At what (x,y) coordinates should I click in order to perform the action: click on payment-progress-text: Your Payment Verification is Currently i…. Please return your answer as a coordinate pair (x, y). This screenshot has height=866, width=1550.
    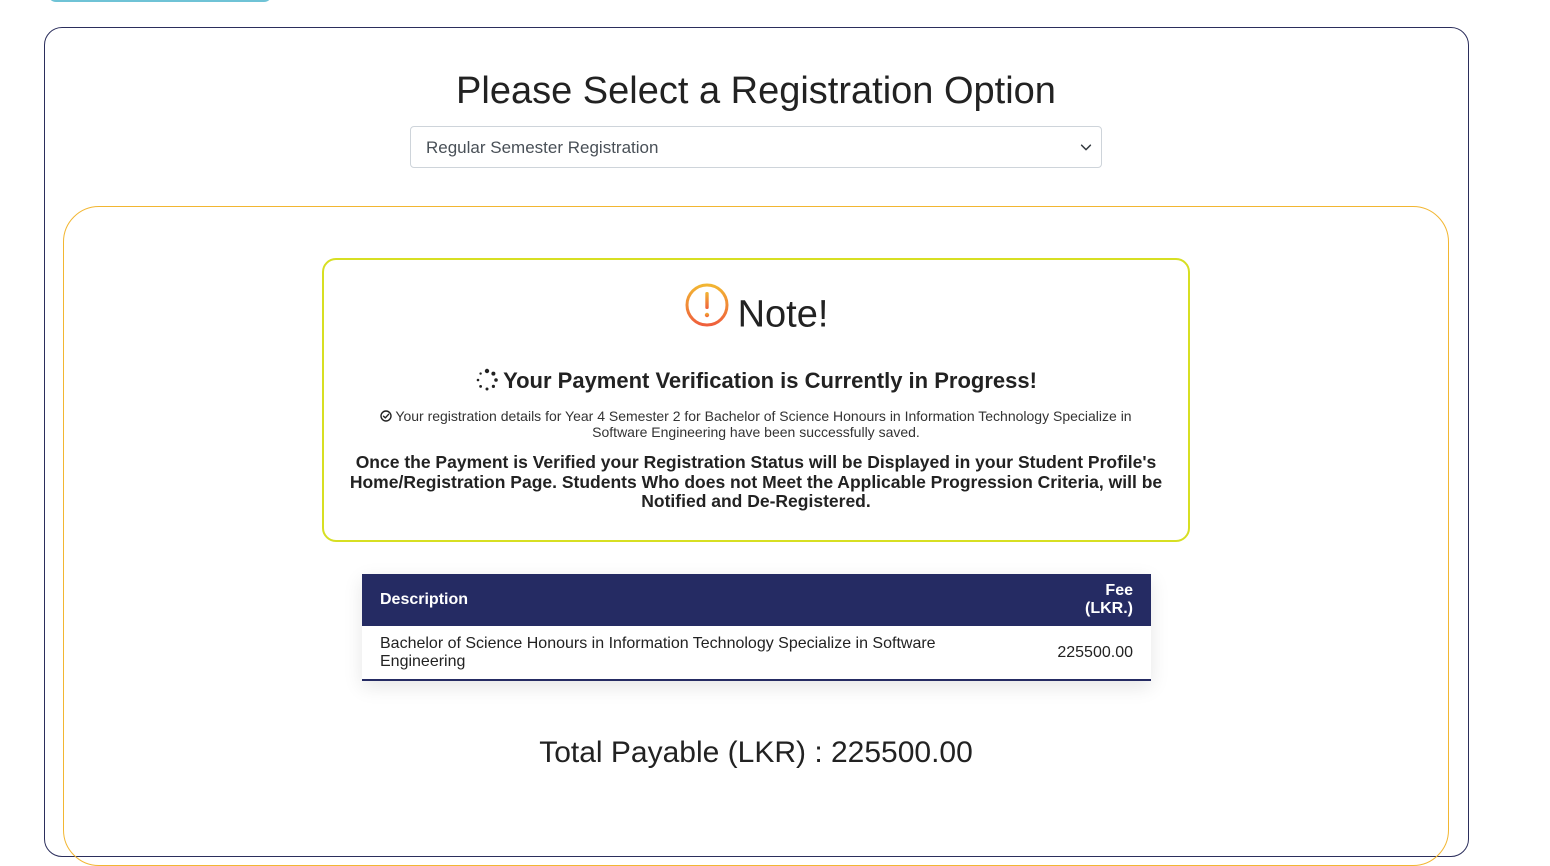
    Looking at the image, I should click on (770, 380).